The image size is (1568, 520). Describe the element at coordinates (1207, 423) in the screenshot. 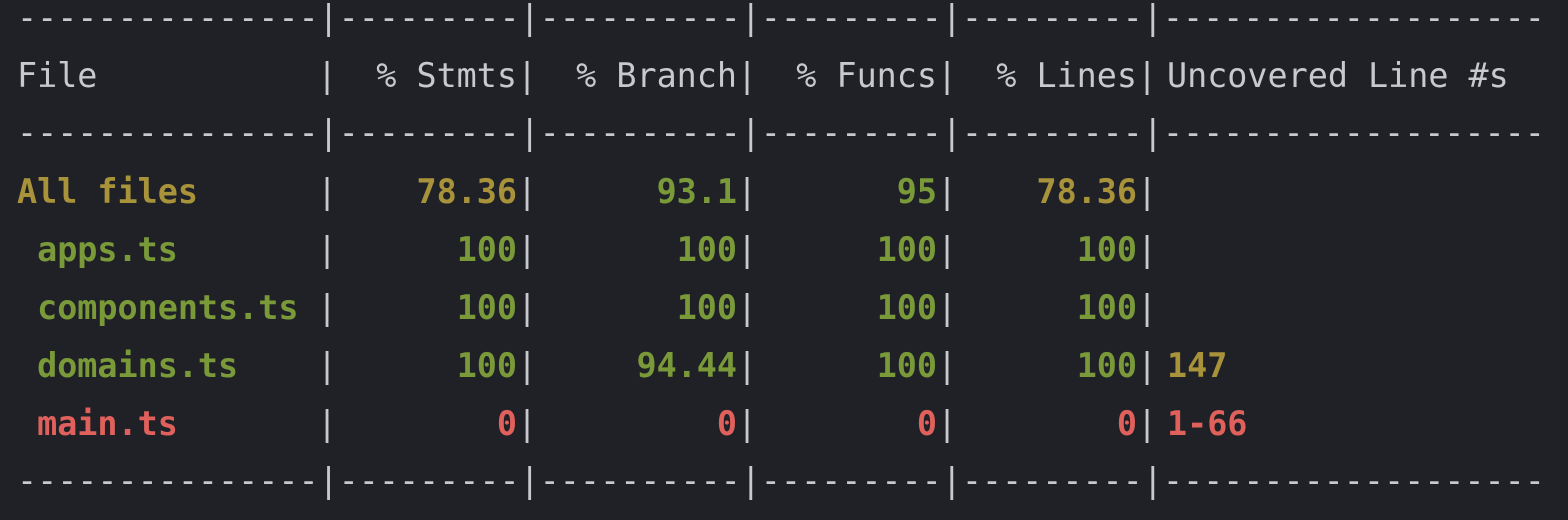

I see `row-uncovered: 1-66` at that location.